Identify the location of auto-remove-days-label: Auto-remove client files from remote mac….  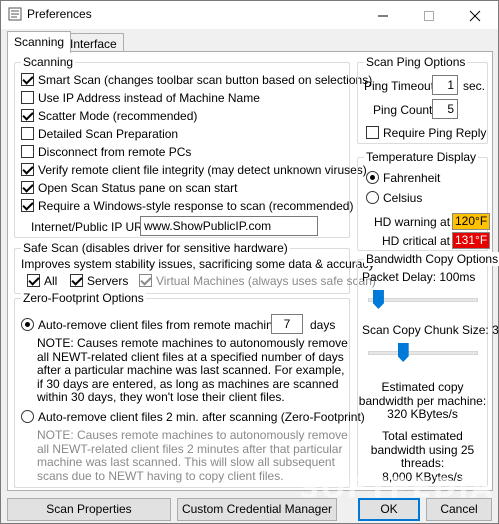
(168, 325).